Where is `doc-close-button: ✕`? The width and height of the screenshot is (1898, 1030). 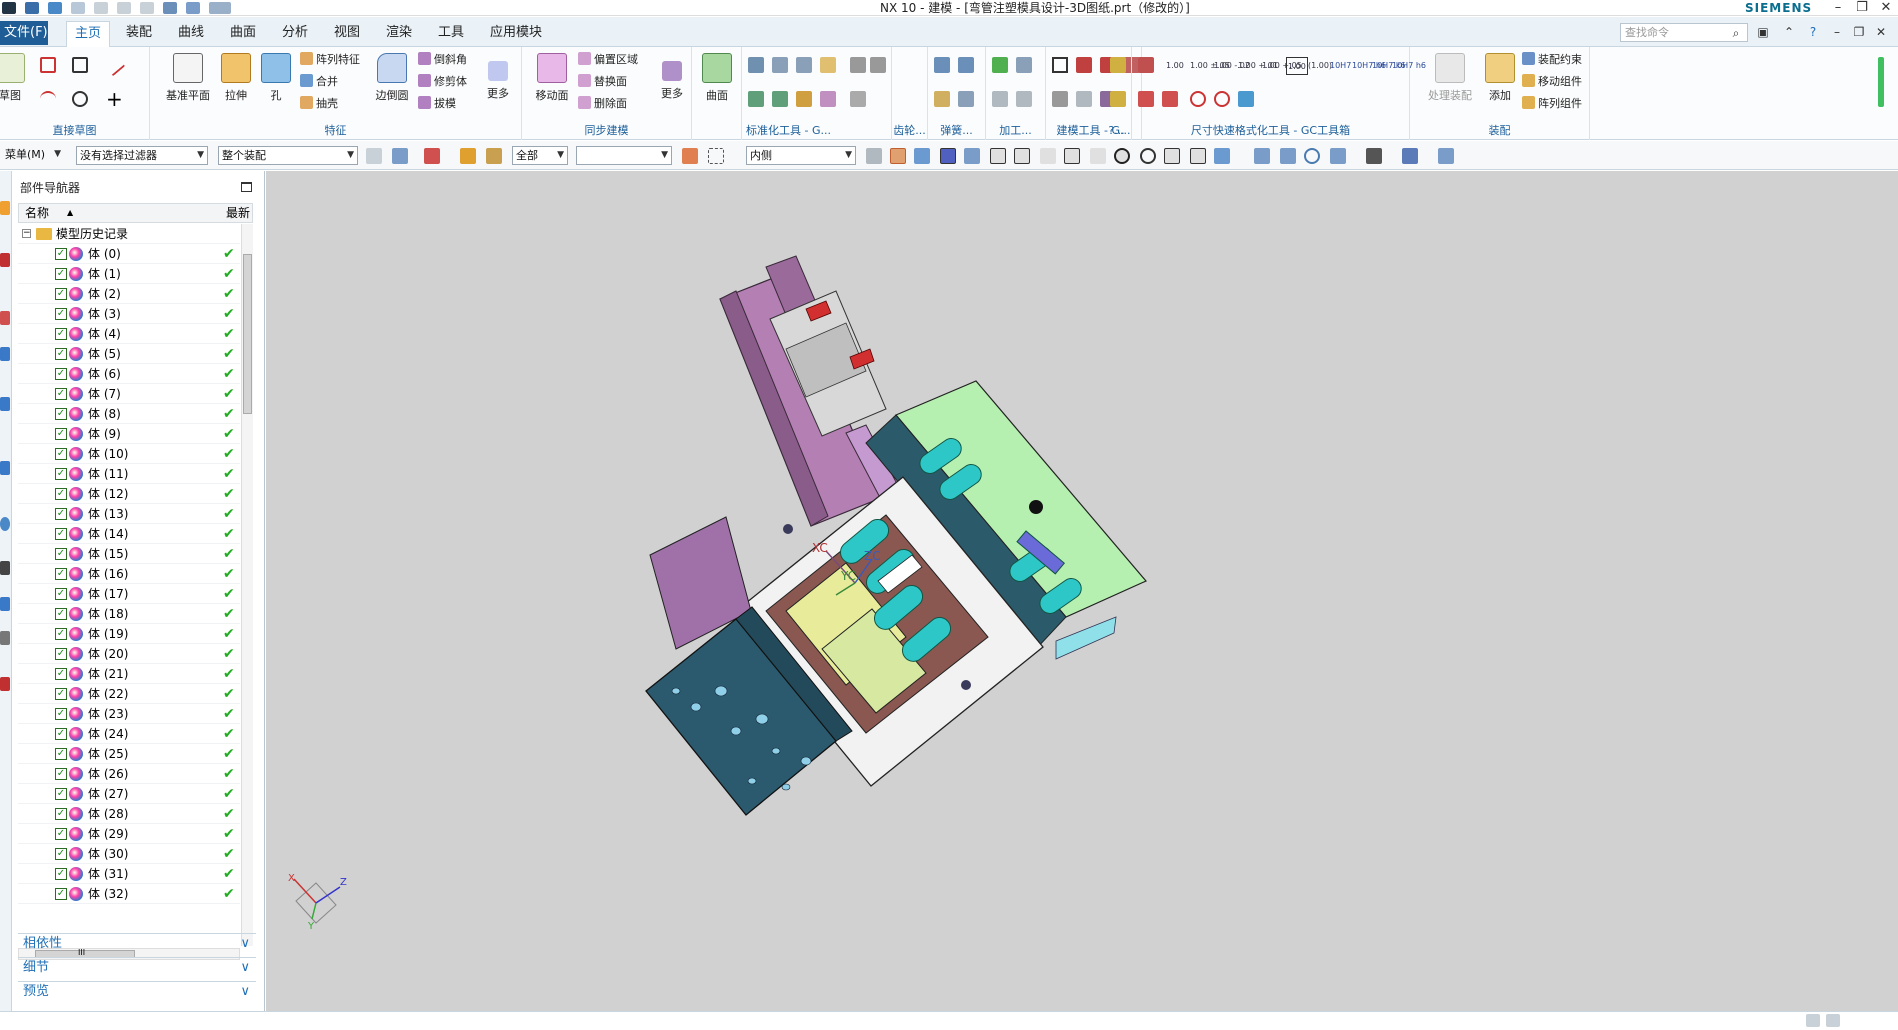 doc-close-button: ✕ is located at coordinates (1881, 32).